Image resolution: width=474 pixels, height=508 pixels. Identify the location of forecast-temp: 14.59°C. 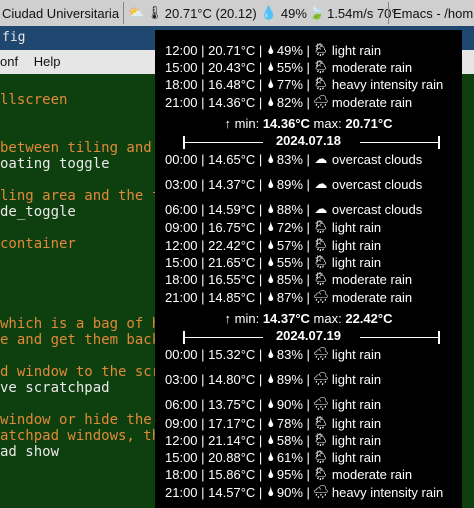
(232, 209).